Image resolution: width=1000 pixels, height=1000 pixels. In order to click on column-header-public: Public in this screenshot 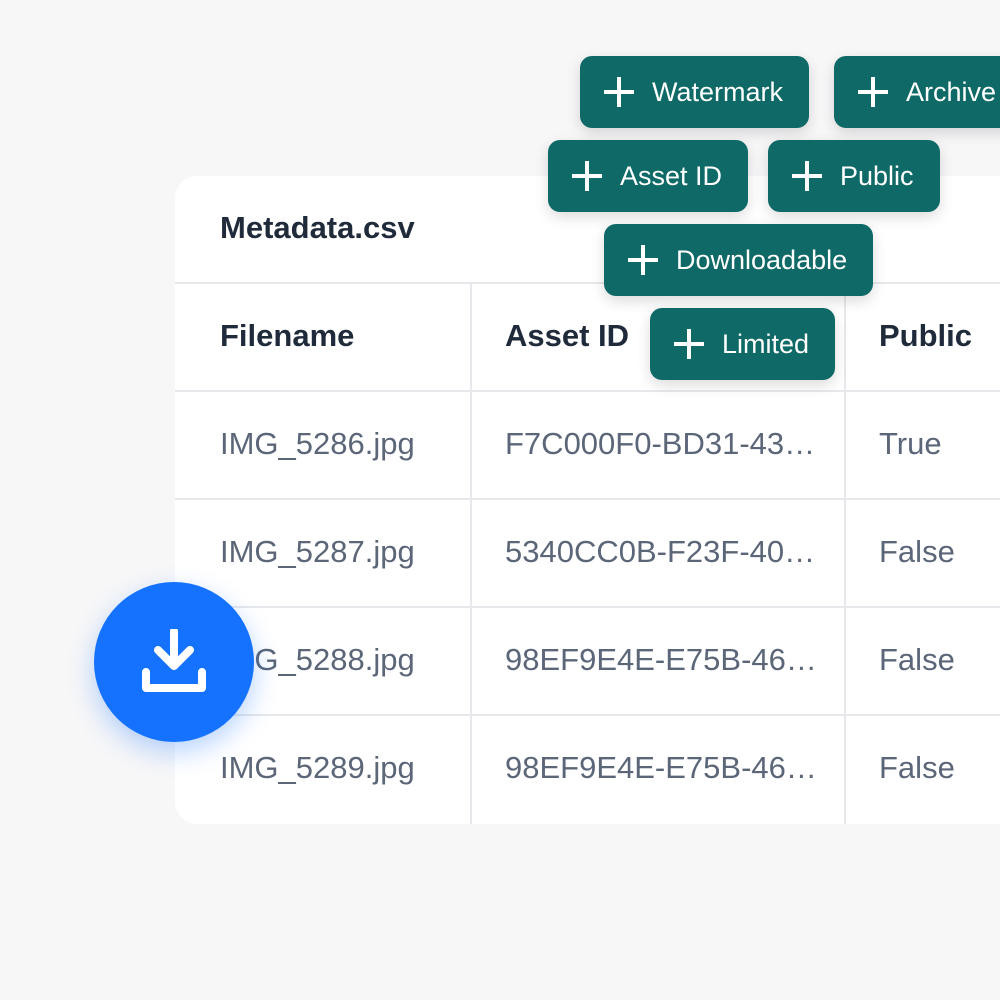, I will do `click(925, 336)`.